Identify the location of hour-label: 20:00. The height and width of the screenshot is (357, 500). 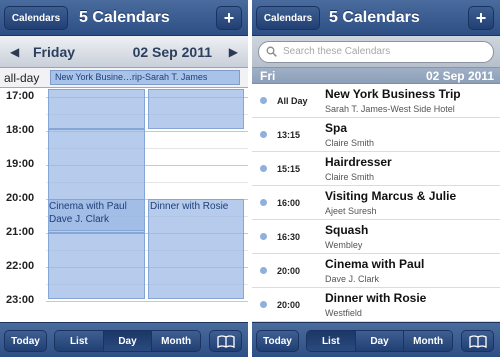
(20, 198).